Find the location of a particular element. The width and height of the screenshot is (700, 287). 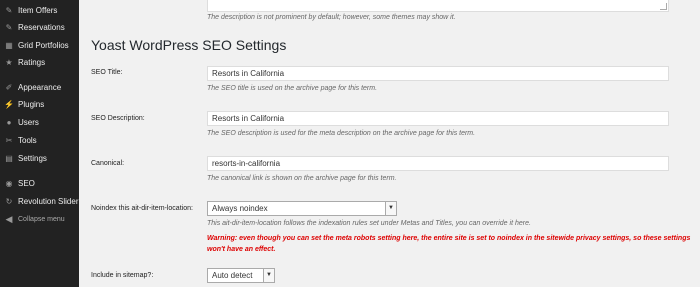

sidebar-item-users: ● Users is located at coordinates (39, 122).